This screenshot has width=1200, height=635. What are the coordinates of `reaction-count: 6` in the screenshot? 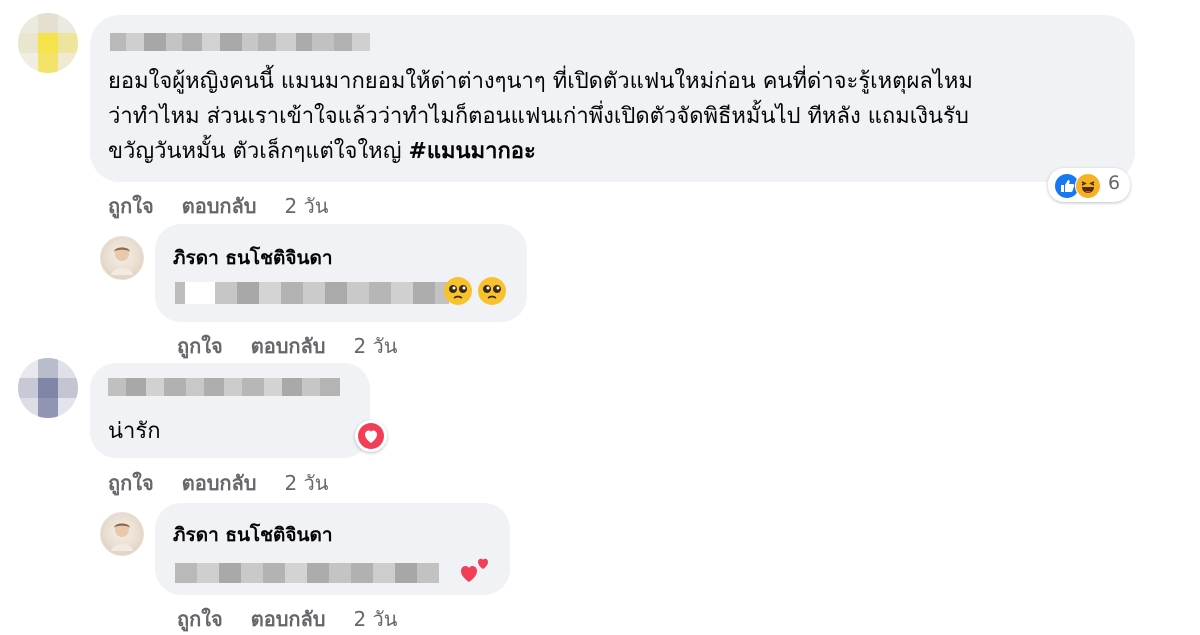 It's located at (1114, 183).